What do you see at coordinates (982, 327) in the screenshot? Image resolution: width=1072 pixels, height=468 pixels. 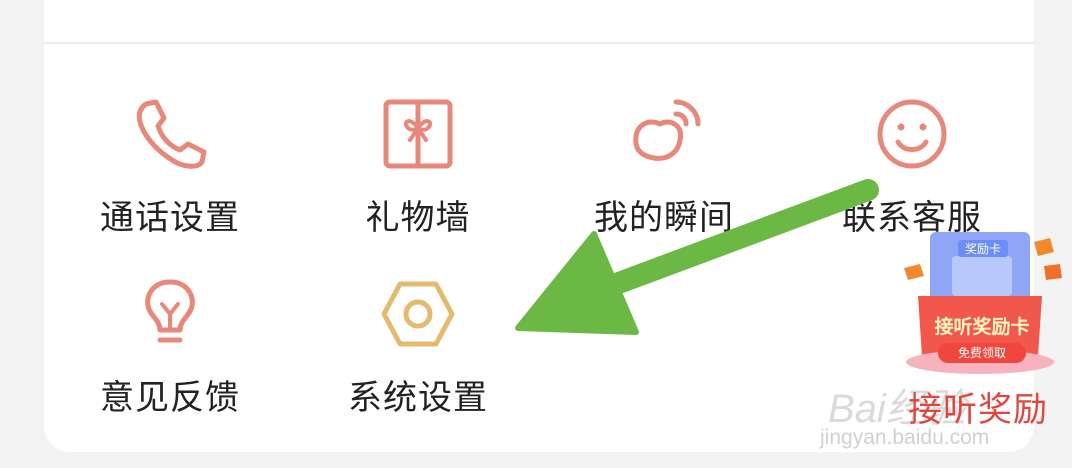 I see `promo-title: 接听奖励卡` at bounding box center [982, 327].